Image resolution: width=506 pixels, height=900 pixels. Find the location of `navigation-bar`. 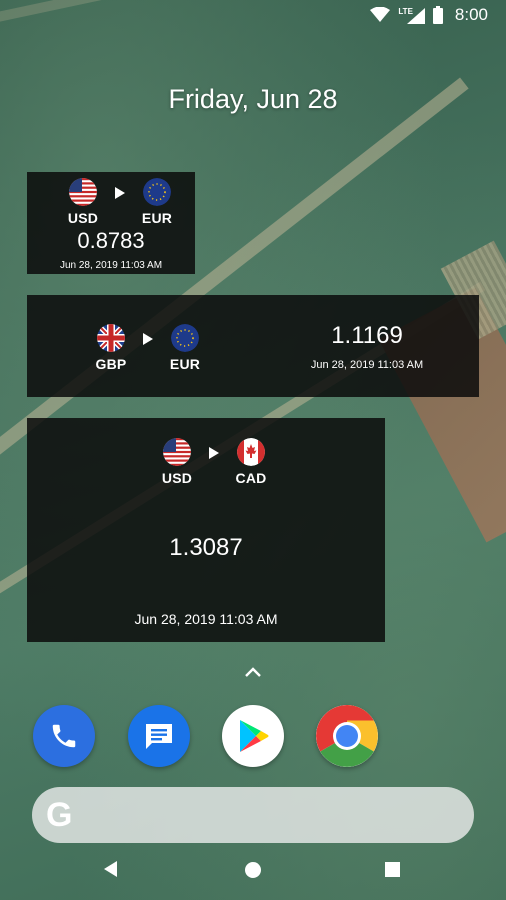

navigation-bar is located at coordinates (253, 870).